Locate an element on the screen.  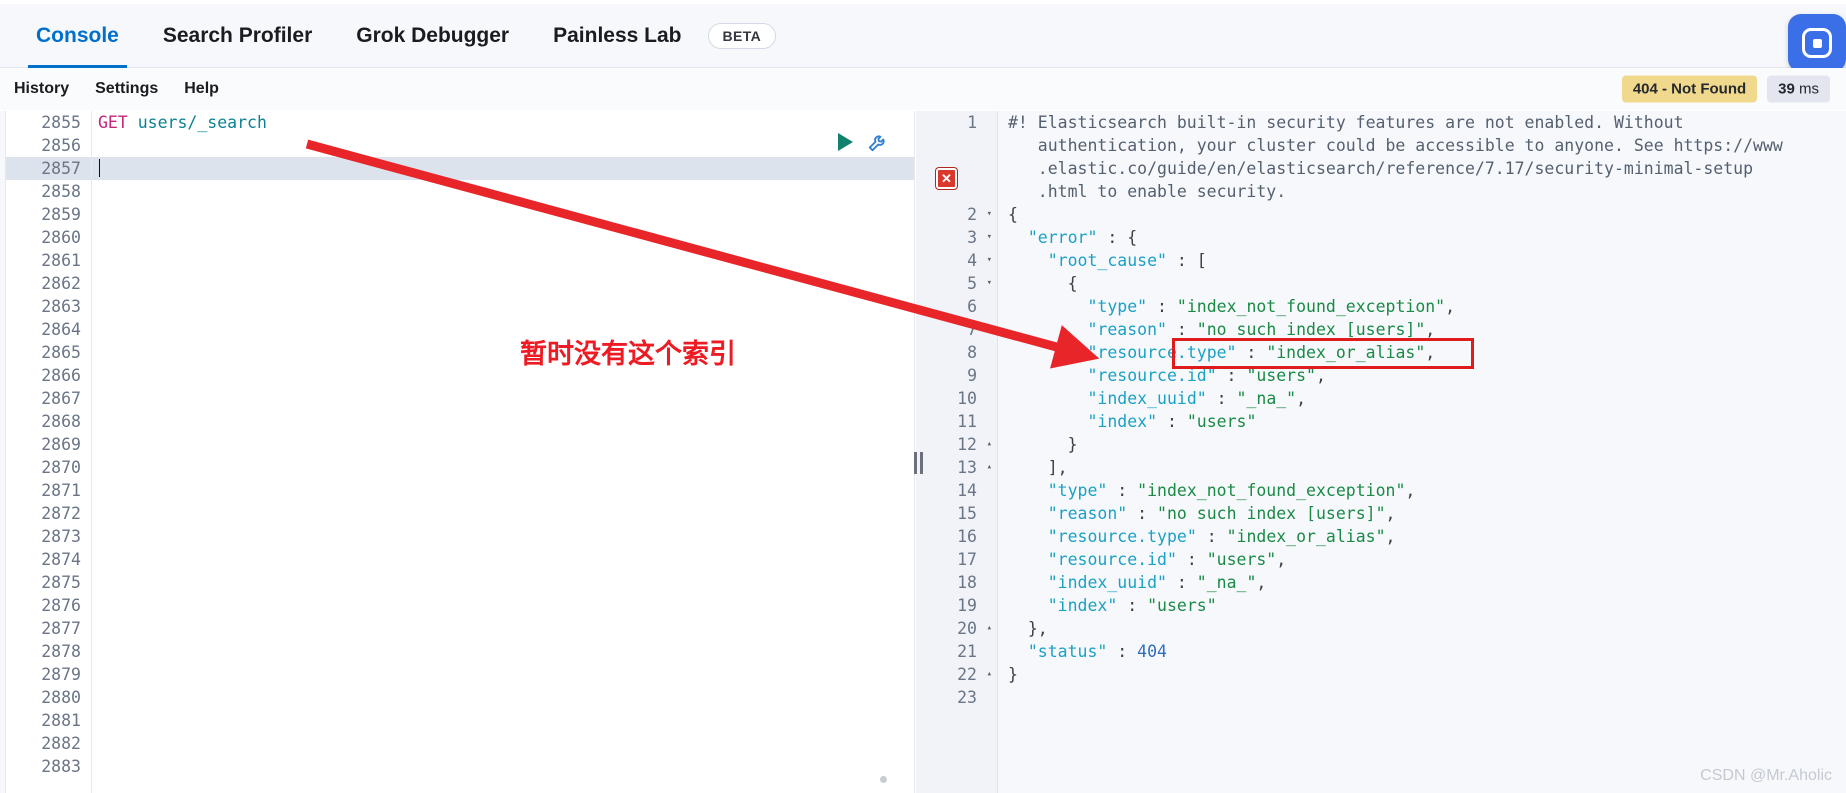
response-status-group: 404 - Not Found 39 ms is located at coordinates (1725, 89).